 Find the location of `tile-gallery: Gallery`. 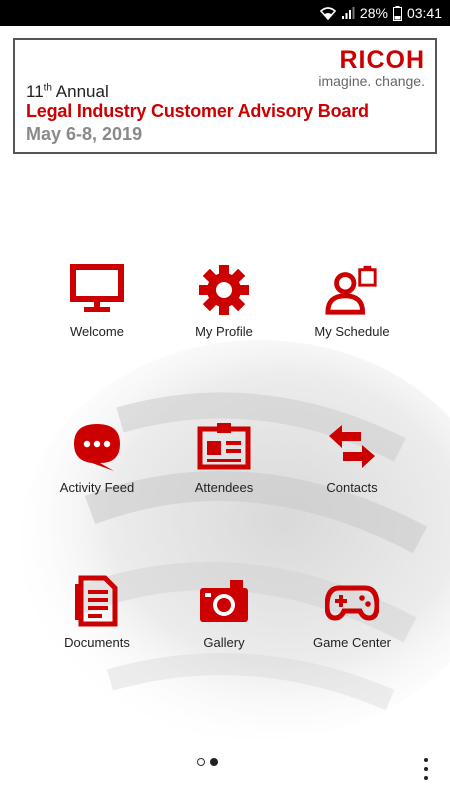

tile-gallery: Gallery is located at coordinates (224, 633).